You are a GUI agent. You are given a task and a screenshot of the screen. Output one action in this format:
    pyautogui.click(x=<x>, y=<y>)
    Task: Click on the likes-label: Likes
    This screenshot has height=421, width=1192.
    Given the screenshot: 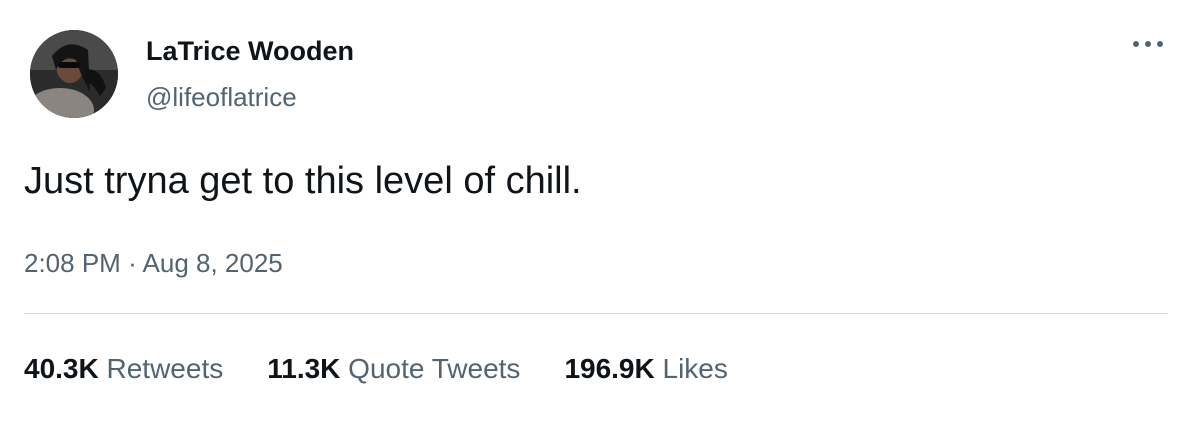 What is the action you would take?
    pyautogui.click(x=695, y=368)
    